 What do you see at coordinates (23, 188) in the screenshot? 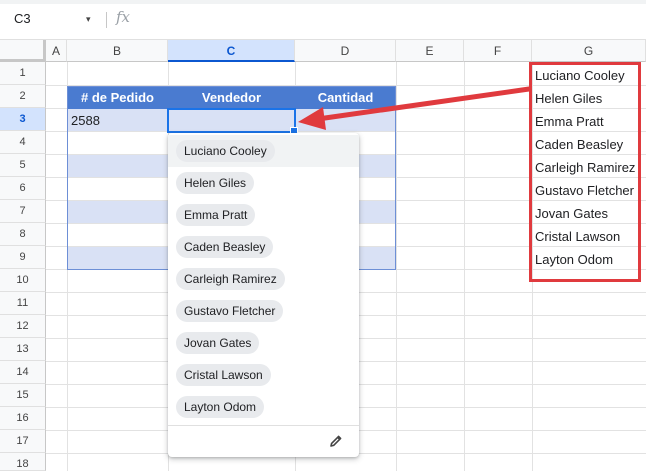
I see `row-header-6: 6` at bounding box center [23, 188].